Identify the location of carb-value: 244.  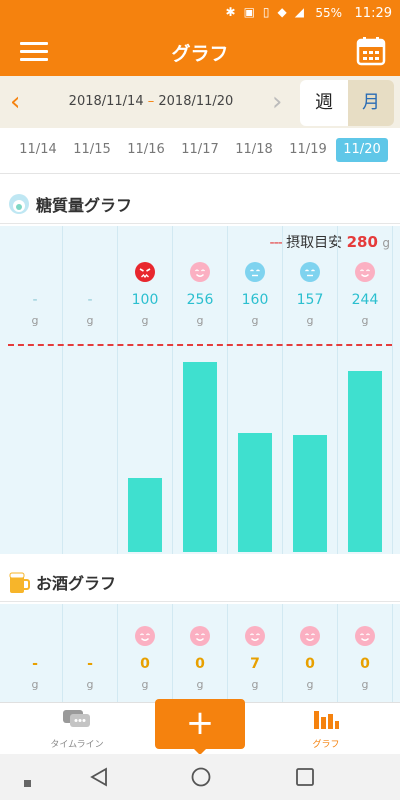
(365, 300).